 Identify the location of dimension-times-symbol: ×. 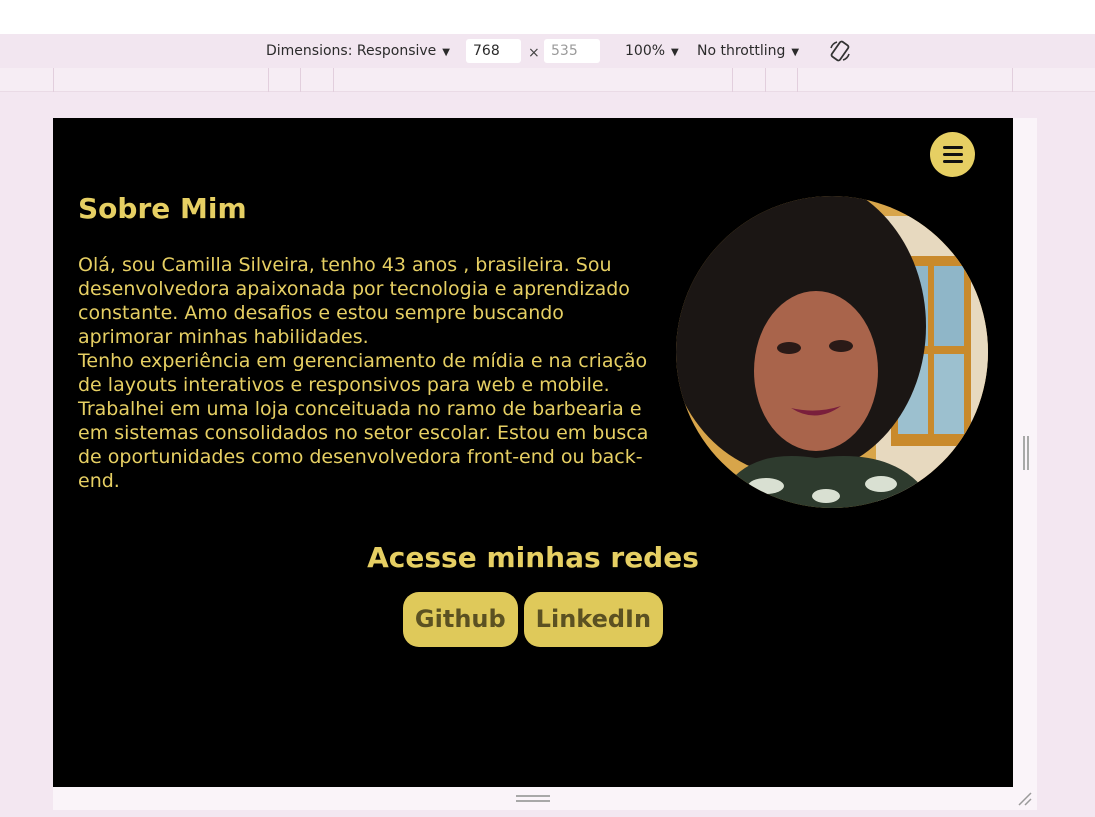
(534, 53).